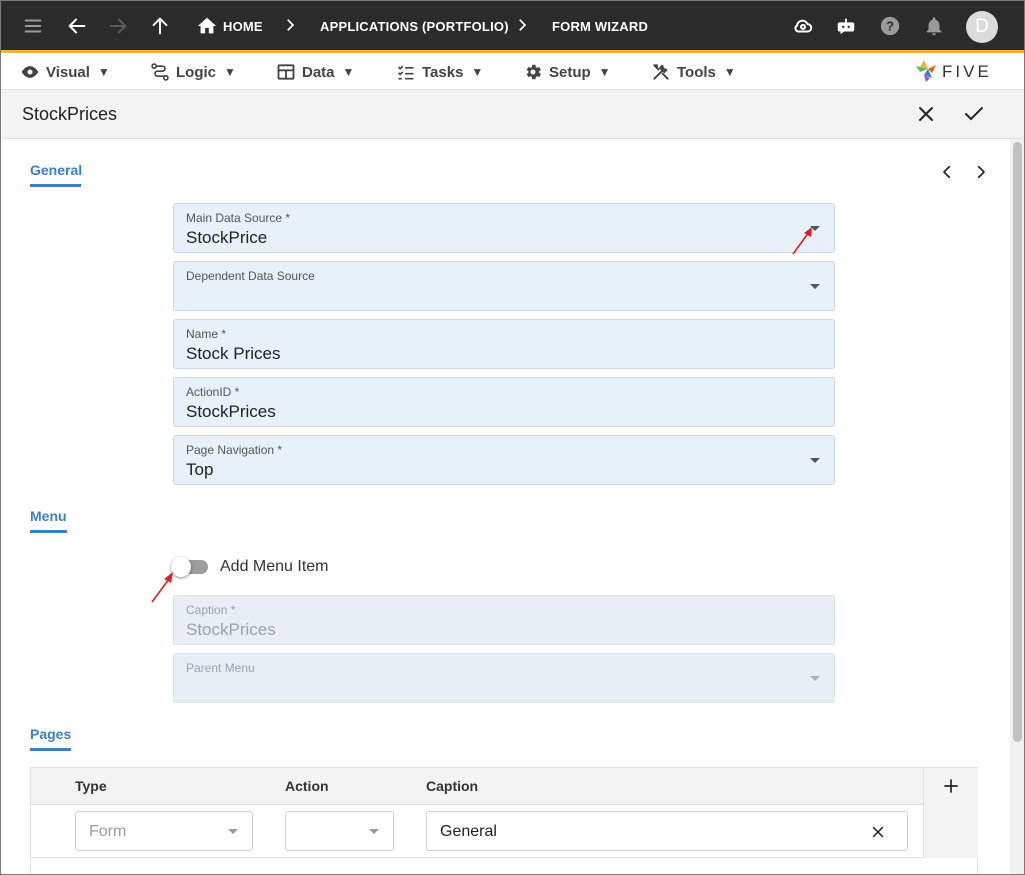 The image size is (1025, 875). Describe the element at coordinates (227, 237) in the screenshot. I see `field-value: StockPrice` at that location.